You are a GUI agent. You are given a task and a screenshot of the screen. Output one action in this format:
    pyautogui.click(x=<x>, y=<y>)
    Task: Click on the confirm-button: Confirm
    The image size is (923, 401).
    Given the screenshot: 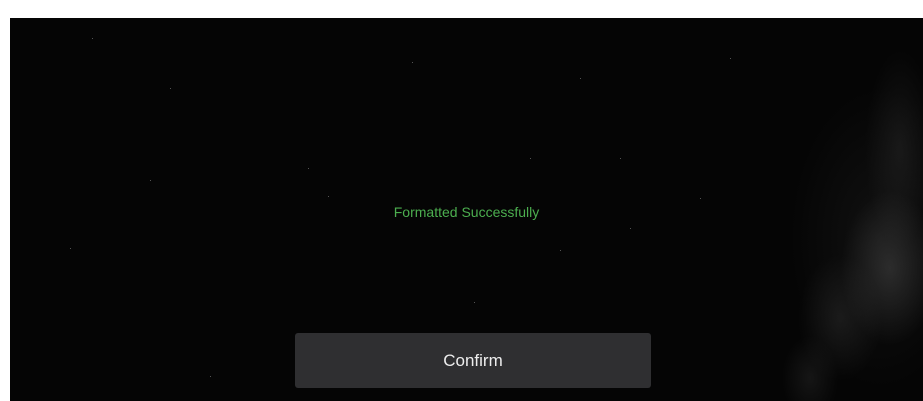 What is the action you would take?
    pyautogui.click(x=473, y=360)
    